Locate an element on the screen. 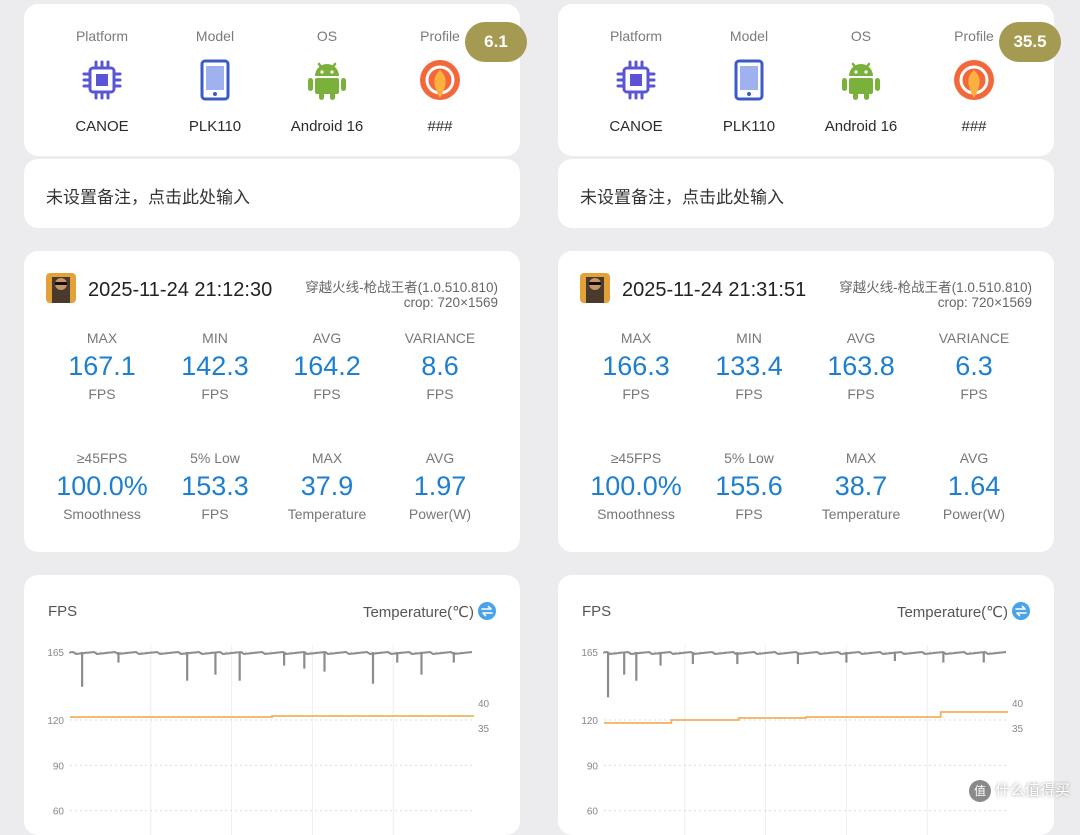 Image resolution: width=1080 pixels, height=835 pixels. metric-fps-variance: VARIANCE 6.3 FPS is located at coordinates (974, 366).